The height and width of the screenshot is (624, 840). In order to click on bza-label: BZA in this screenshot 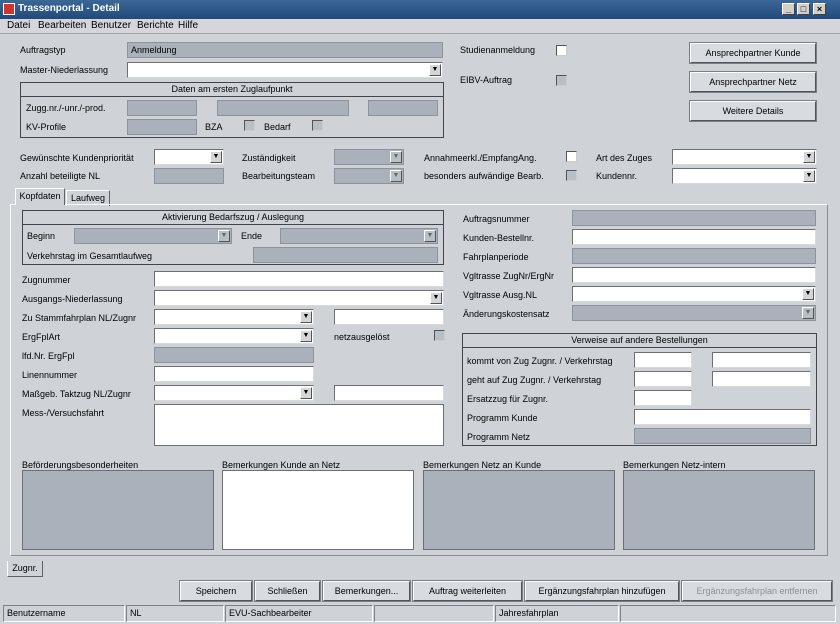, I will do `click(214, 127)`.